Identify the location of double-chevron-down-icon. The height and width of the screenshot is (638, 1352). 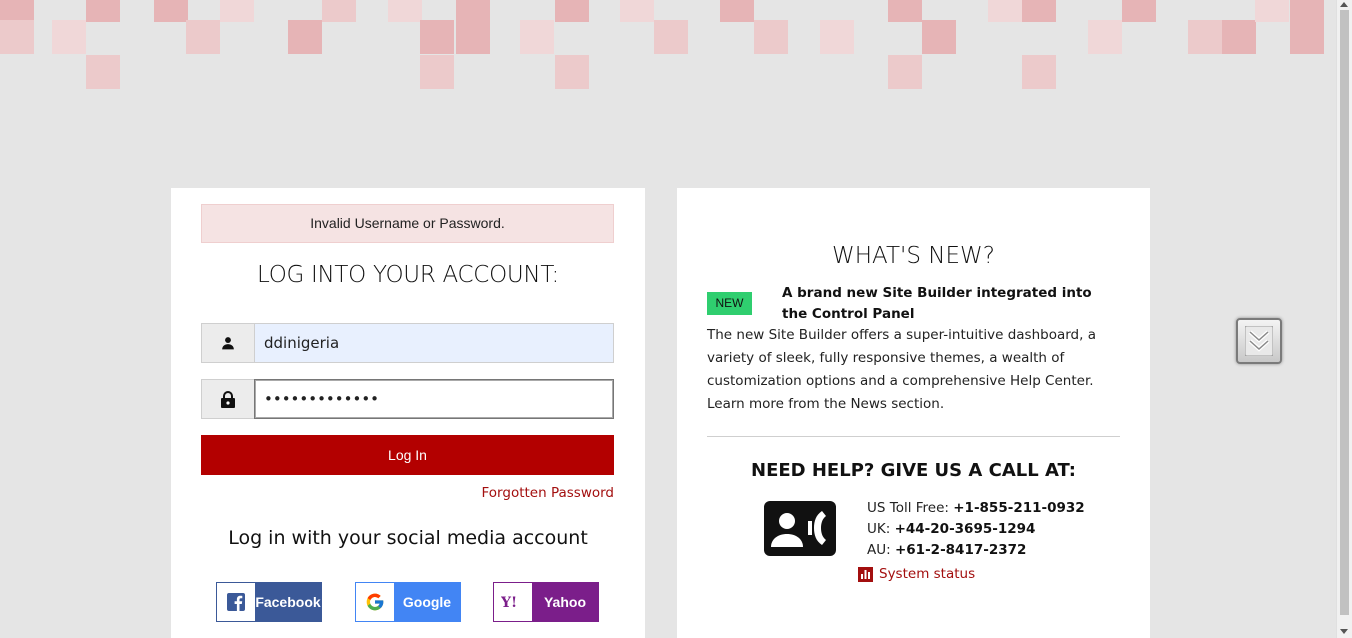
(1259, 341).